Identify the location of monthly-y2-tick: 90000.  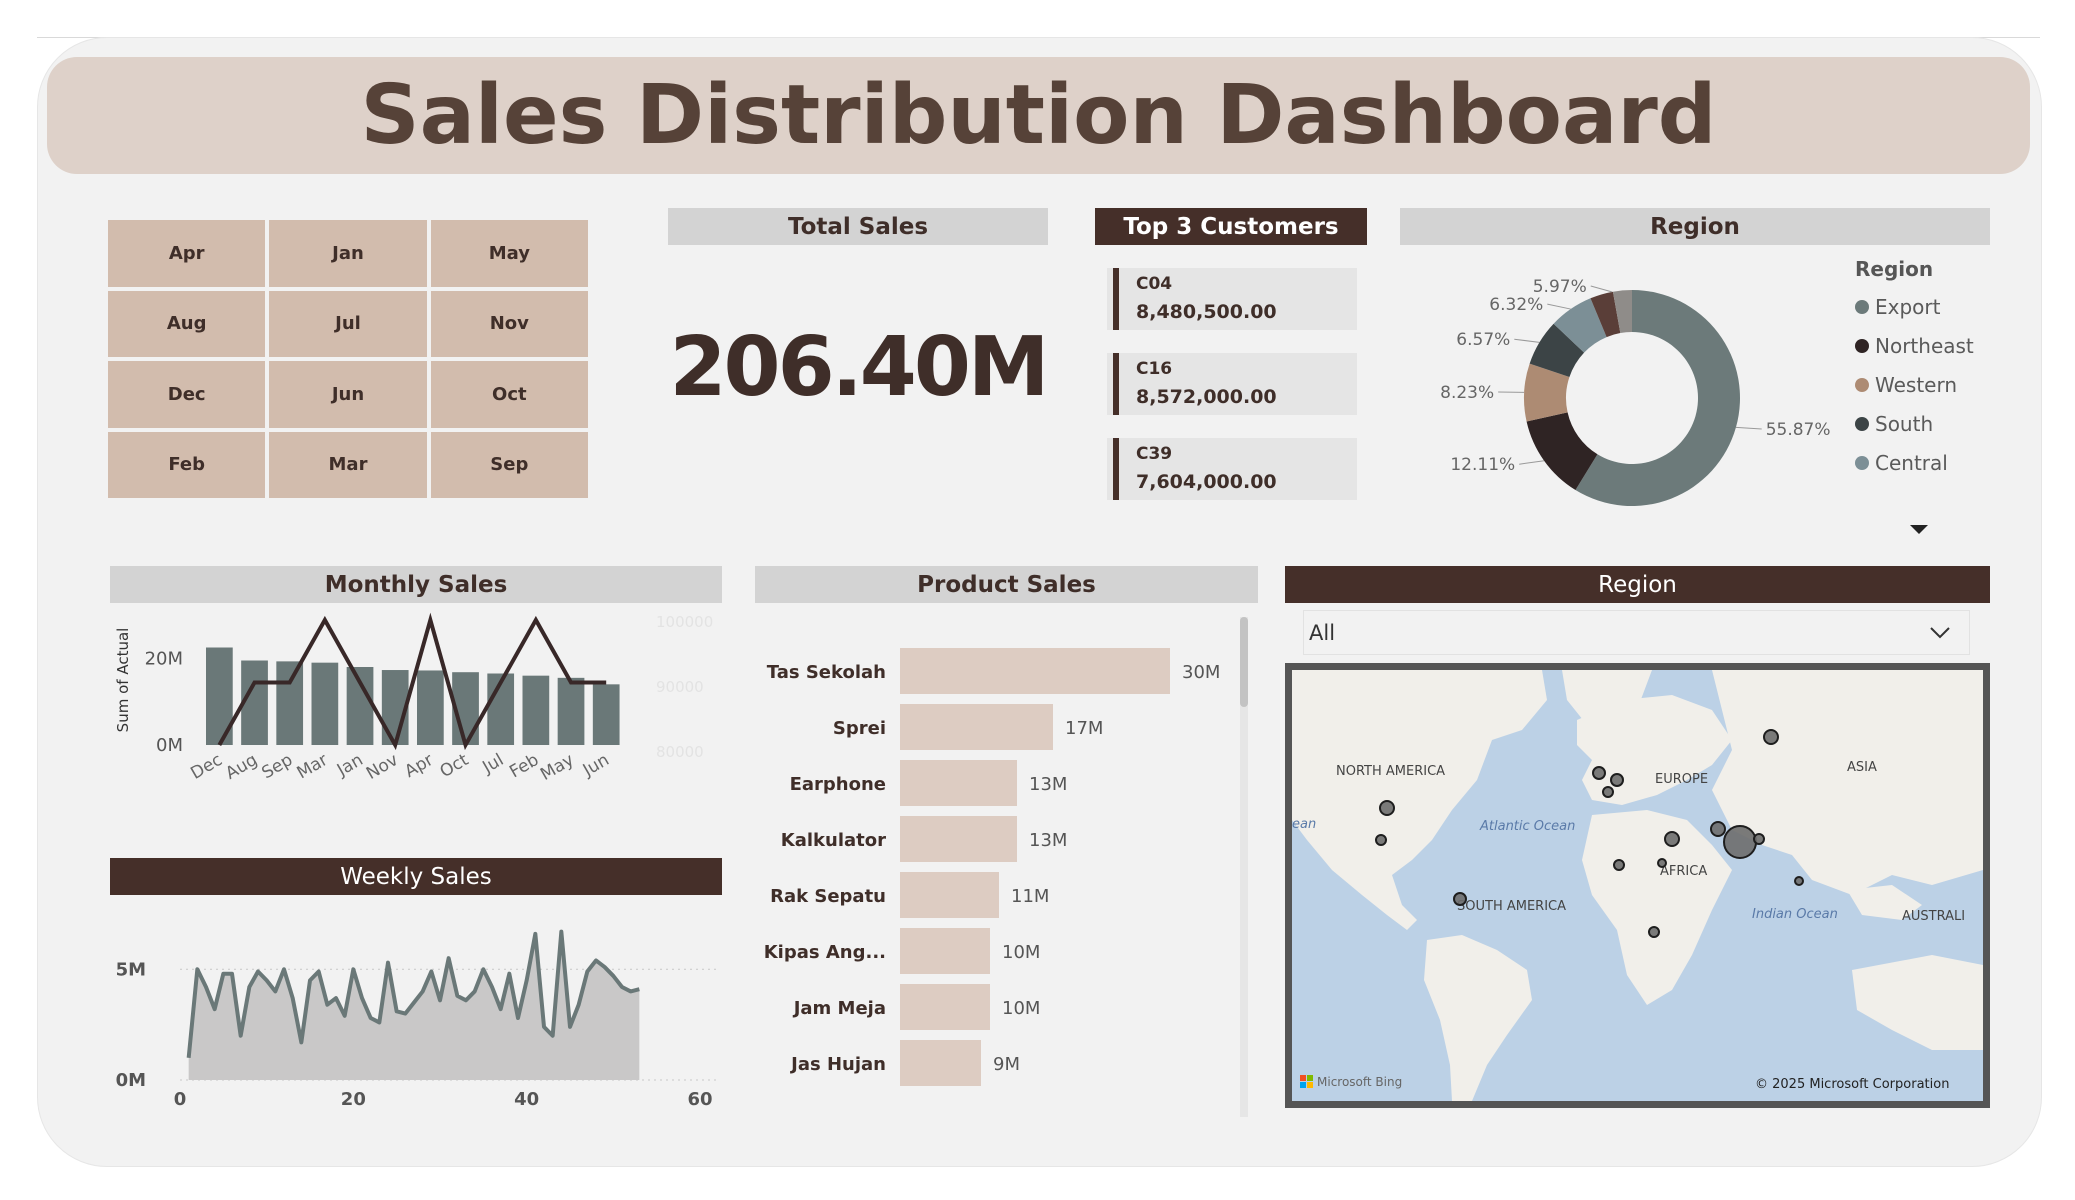
(680, 687).